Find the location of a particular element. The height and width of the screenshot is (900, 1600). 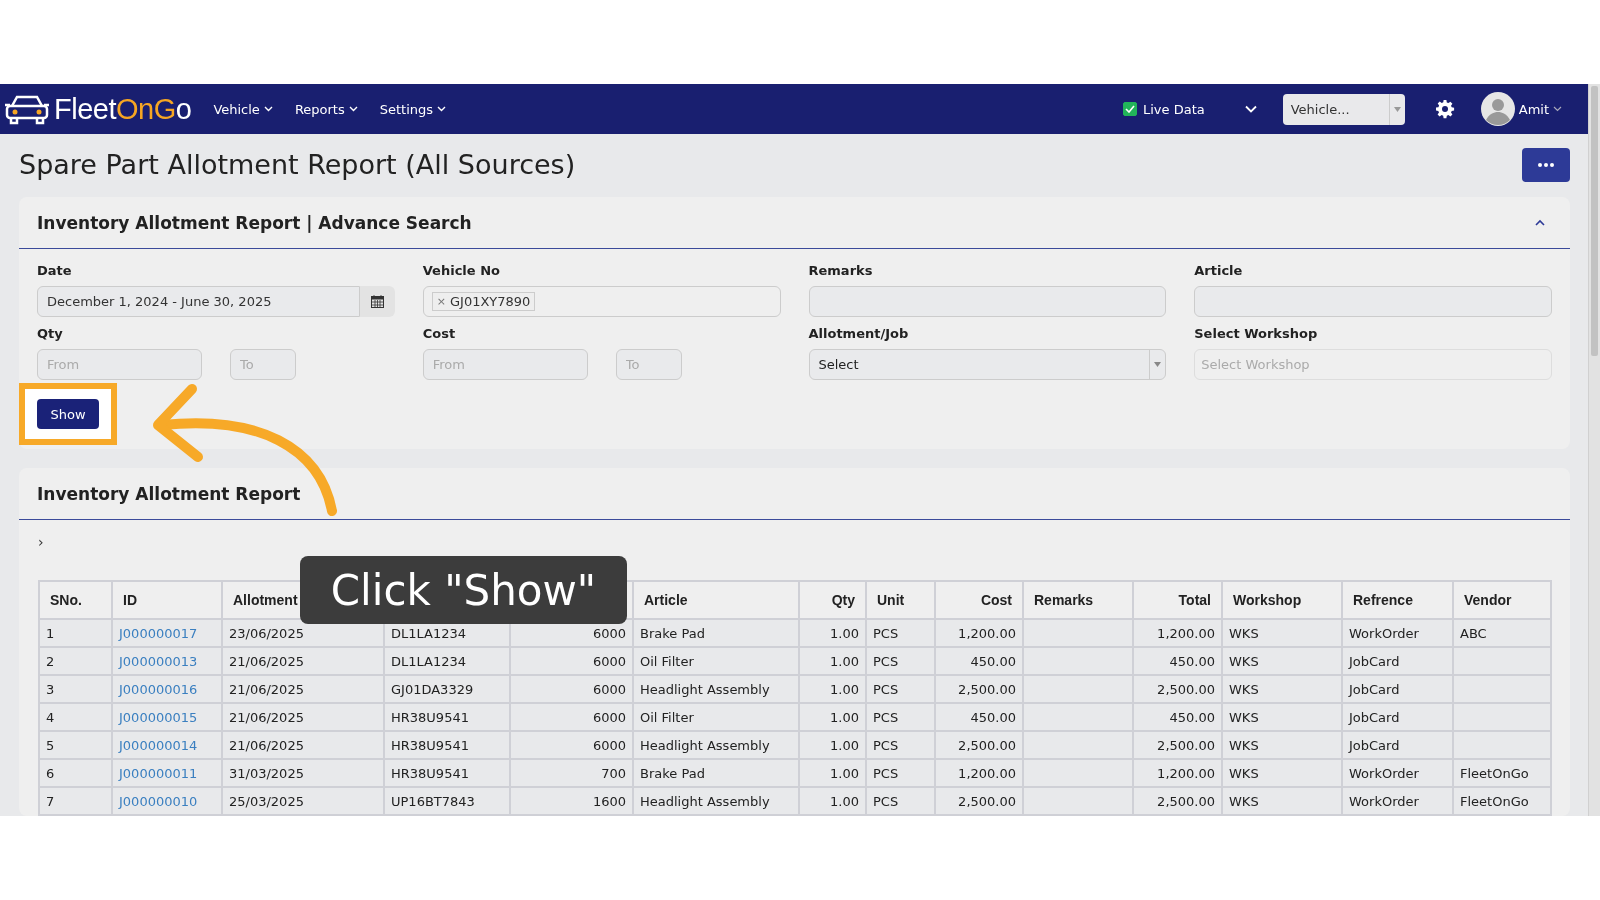

logo-text: FleetOnGo is located at coordinates (123, 109).